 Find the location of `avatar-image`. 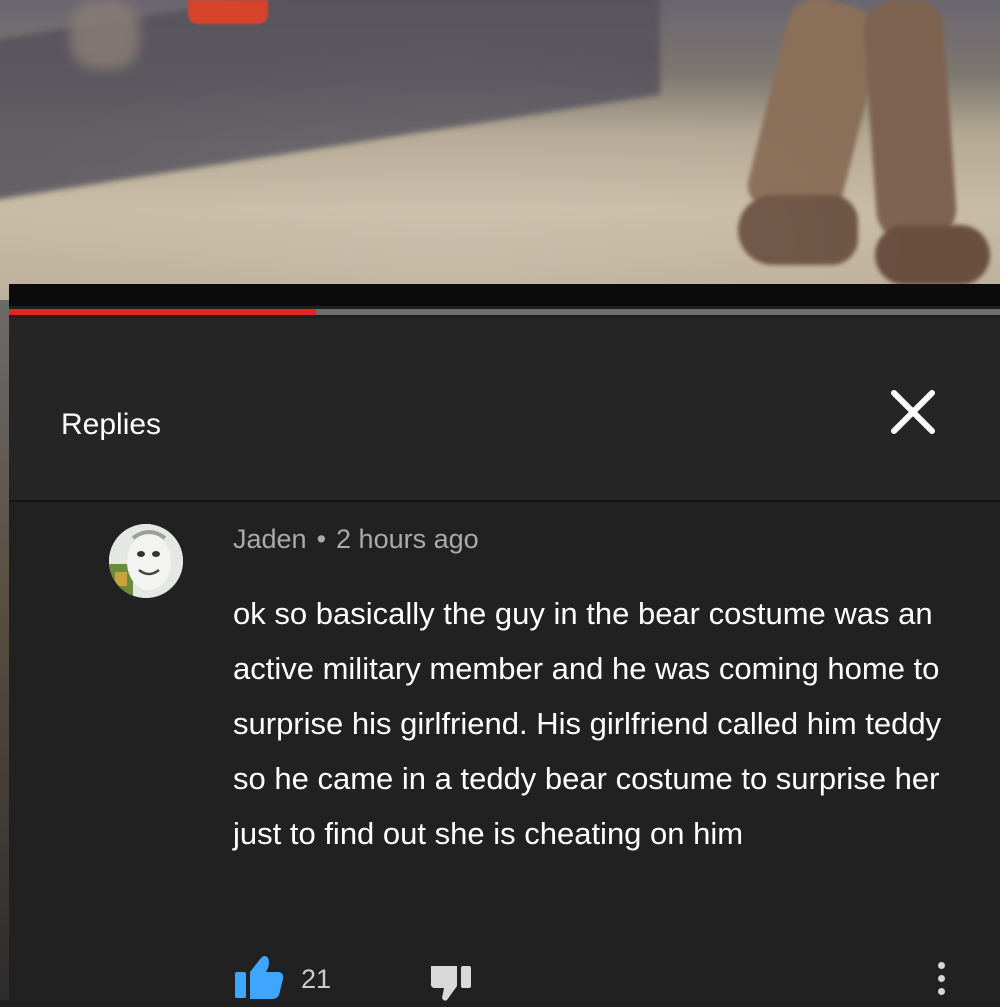

avatar-image is located at coordinates (146, 561).